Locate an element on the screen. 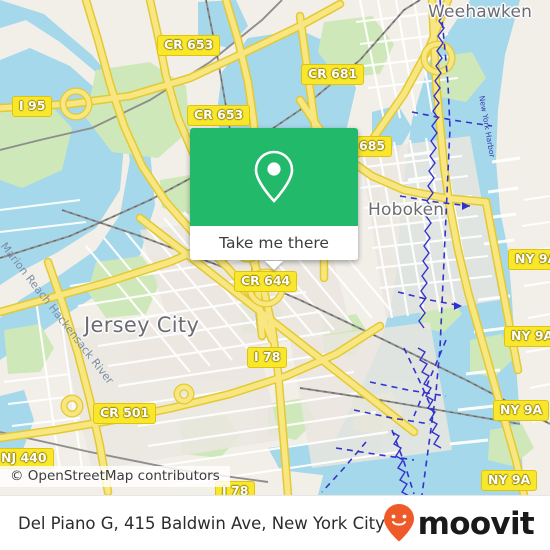  location-popup-card: Take me there is located at coordinates (274, 194).